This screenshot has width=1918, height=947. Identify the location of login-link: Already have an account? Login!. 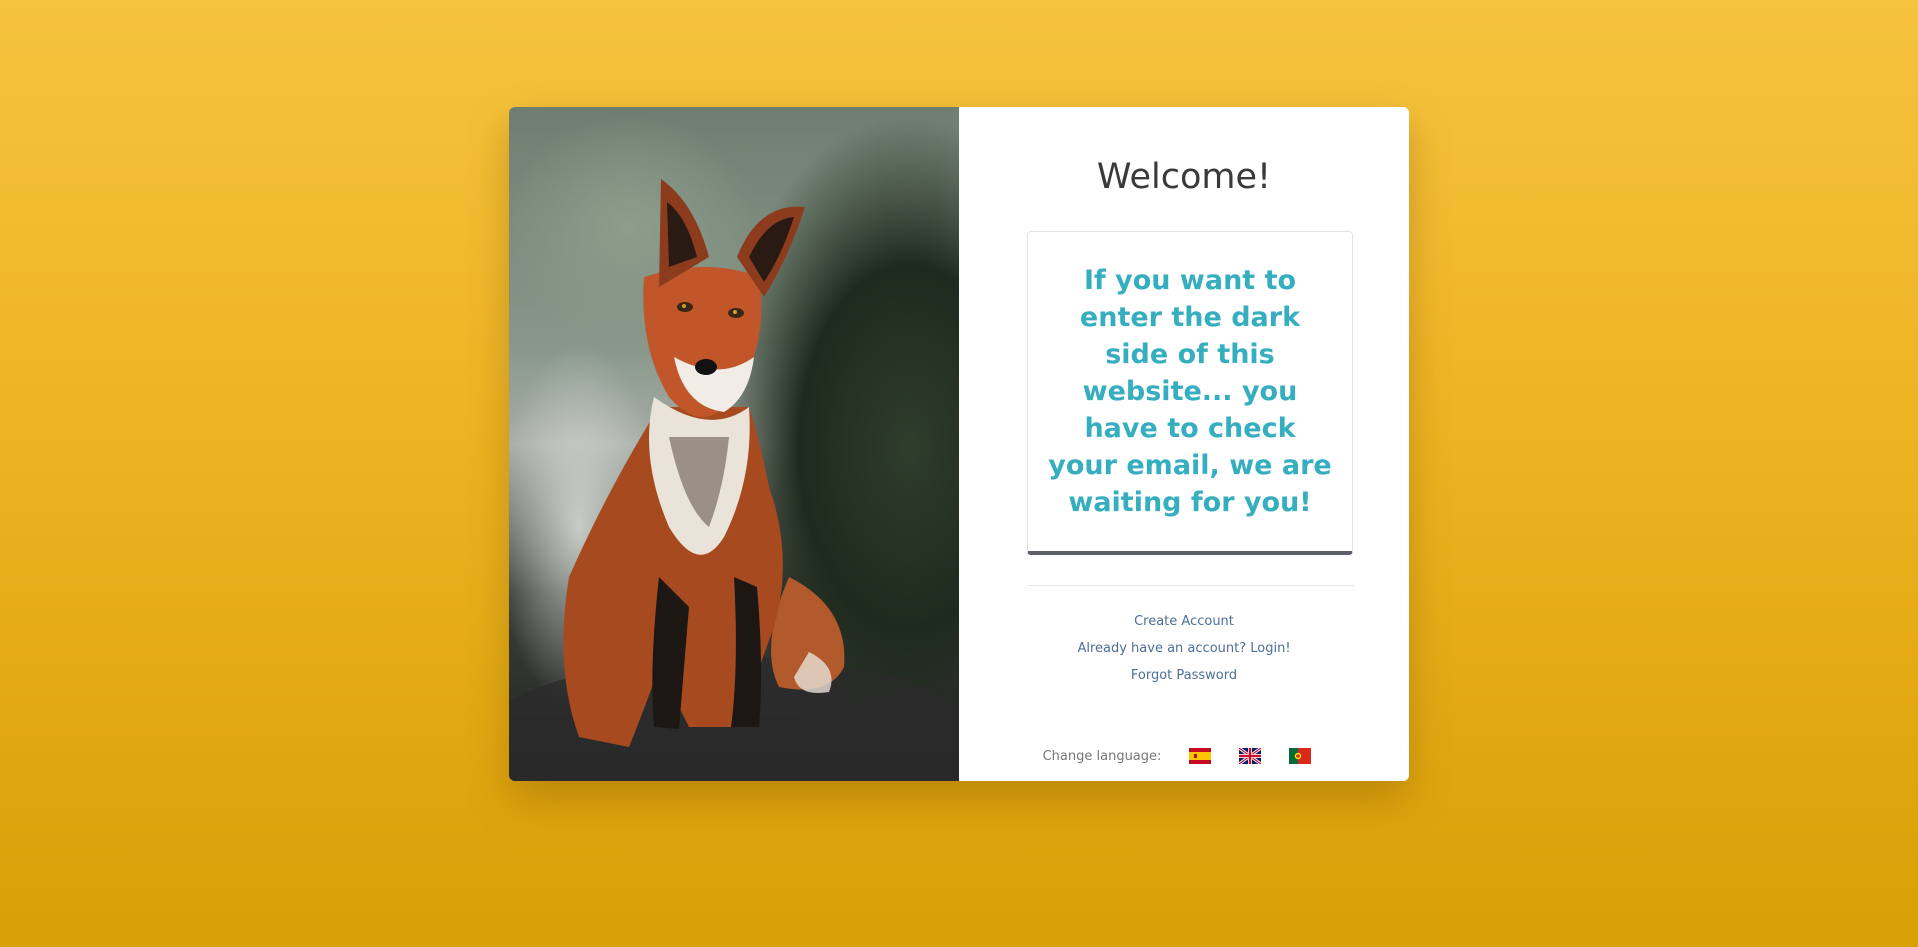
(1184, 648).